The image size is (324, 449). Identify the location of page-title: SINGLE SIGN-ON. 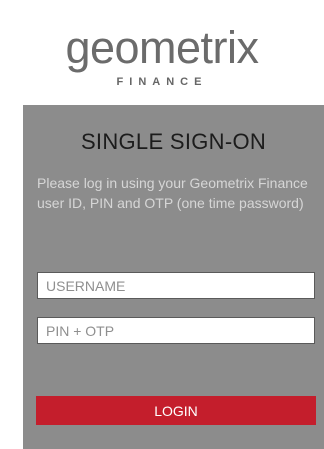
(173, 141).